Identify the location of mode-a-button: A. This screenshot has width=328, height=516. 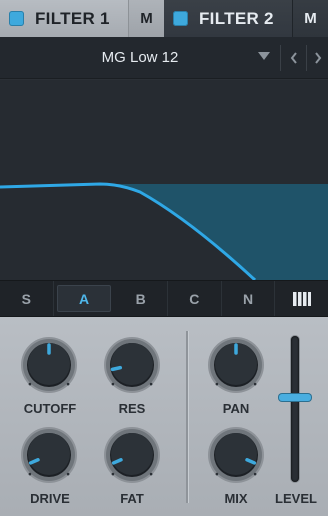
(84, 298).